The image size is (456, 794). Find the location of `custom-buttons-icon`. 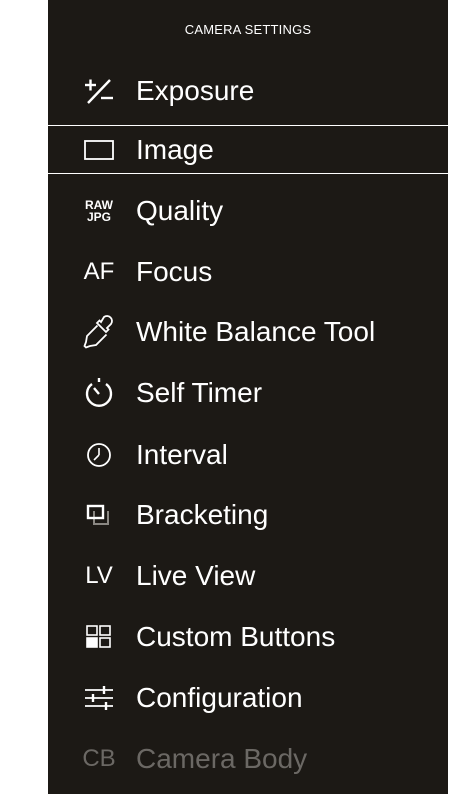

custom-buttons-icon is located at coordinates (99, 637).